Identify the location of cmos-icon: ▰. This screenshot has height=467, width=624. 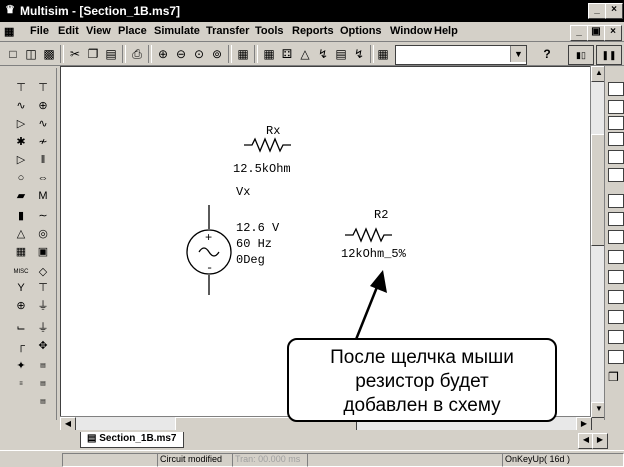
(21, 196).